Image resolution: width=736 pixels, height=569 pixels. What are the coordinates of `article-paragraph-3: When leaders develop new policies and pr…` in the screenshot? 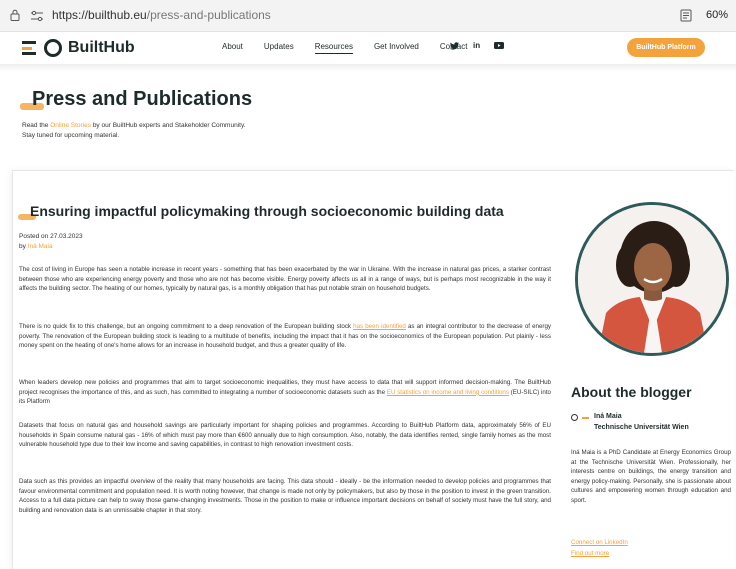 It's located at (285, 392).